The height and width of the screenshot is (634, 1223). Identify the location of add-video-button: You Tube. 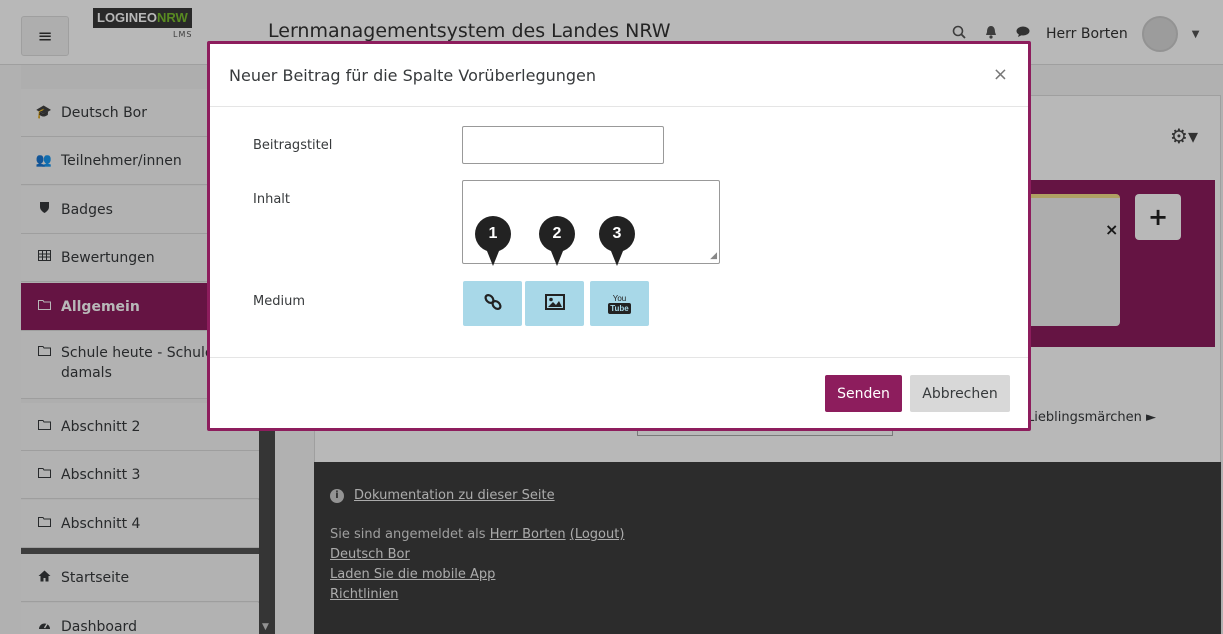
(619, 303).